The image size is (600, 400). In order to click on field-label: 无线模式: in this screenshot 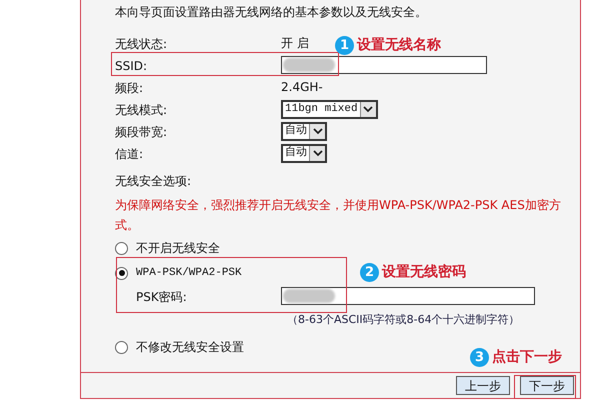, I will do `click(141, 110)`.